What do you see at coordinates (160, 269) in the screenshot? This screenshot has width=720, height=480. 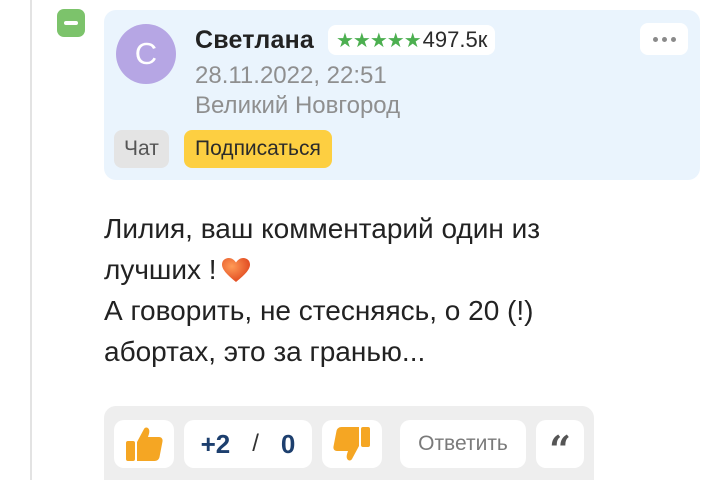 I see `comment-line: лучших !` at bounding box center [160, 269].